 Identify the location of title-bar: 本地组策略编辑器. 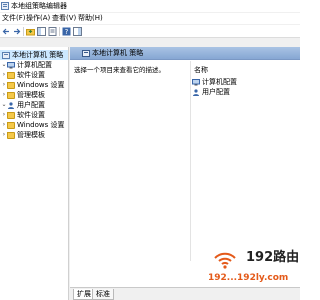
(150, 6).